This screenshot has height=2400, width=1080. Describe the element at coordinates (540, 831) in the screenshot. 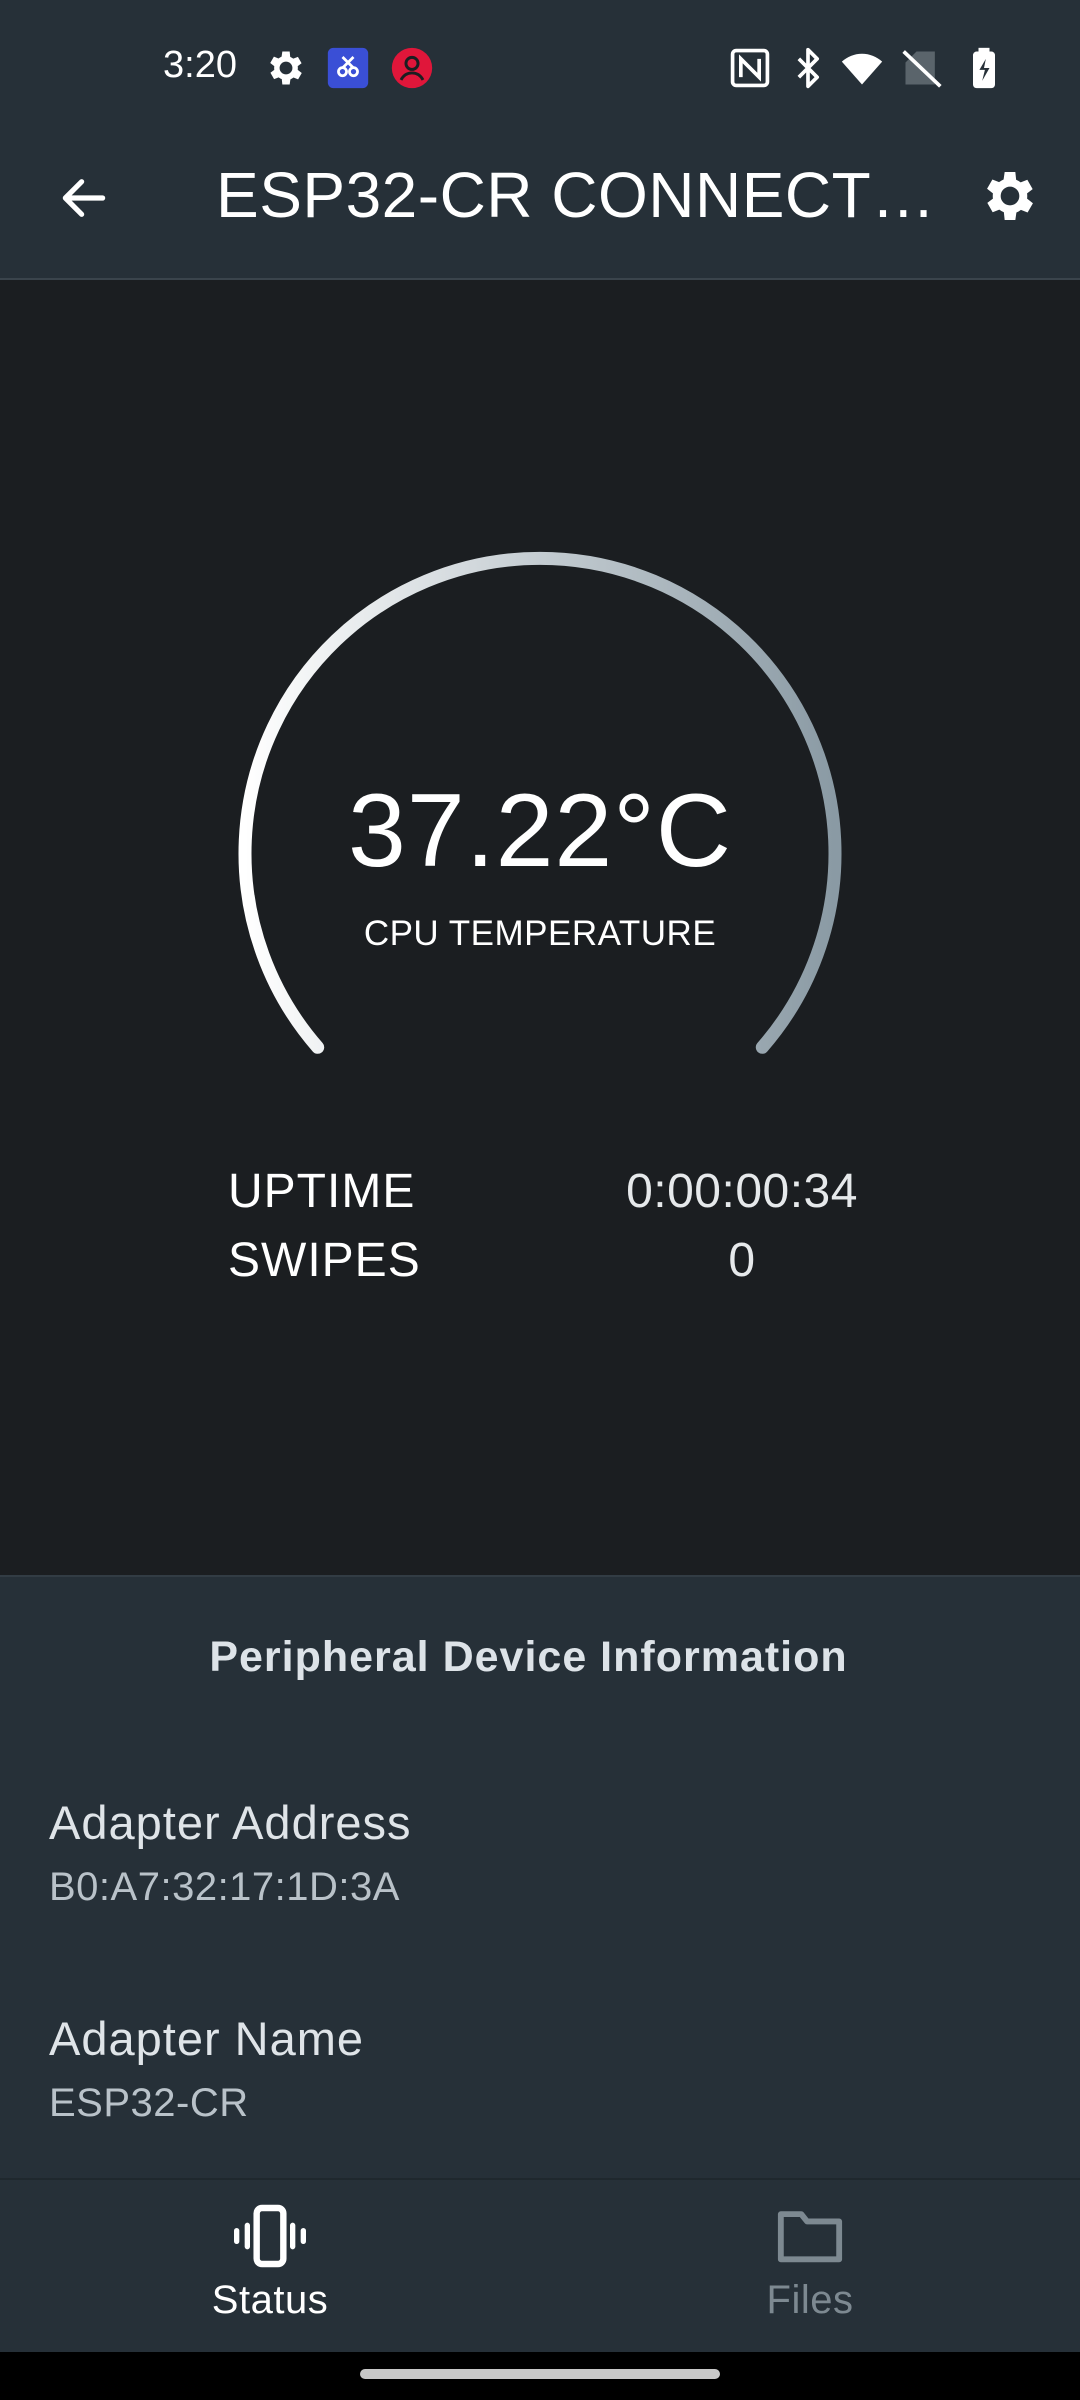

I see `cpu-temperature-value: 37.22°C` at that location.